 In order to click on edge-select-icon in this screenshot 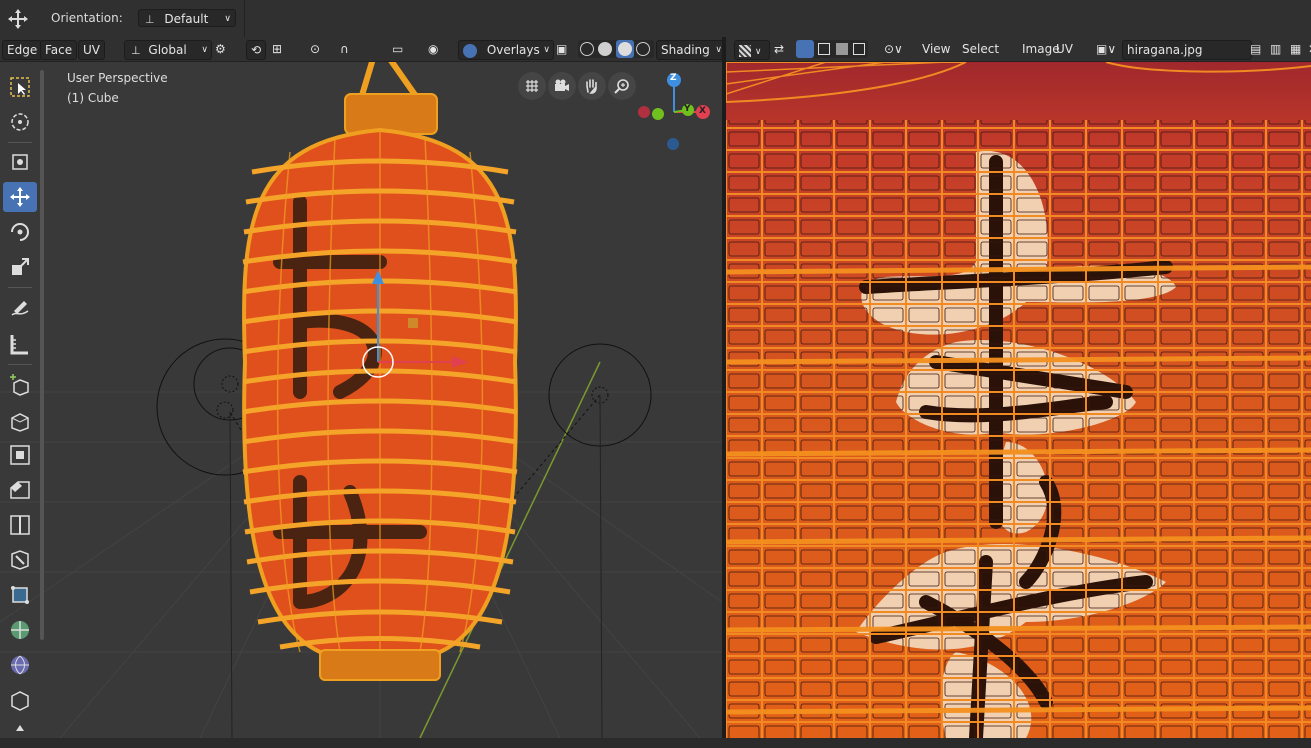, I will do `click(824, 49)`.